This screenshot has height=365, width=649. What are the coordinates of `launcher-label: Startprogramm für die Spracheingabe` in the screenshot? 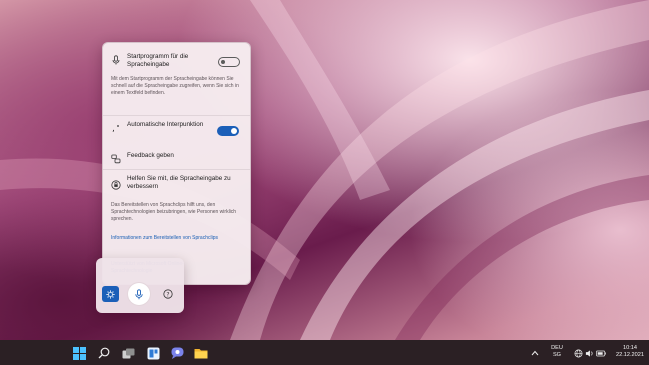 It's located at (158, 61).